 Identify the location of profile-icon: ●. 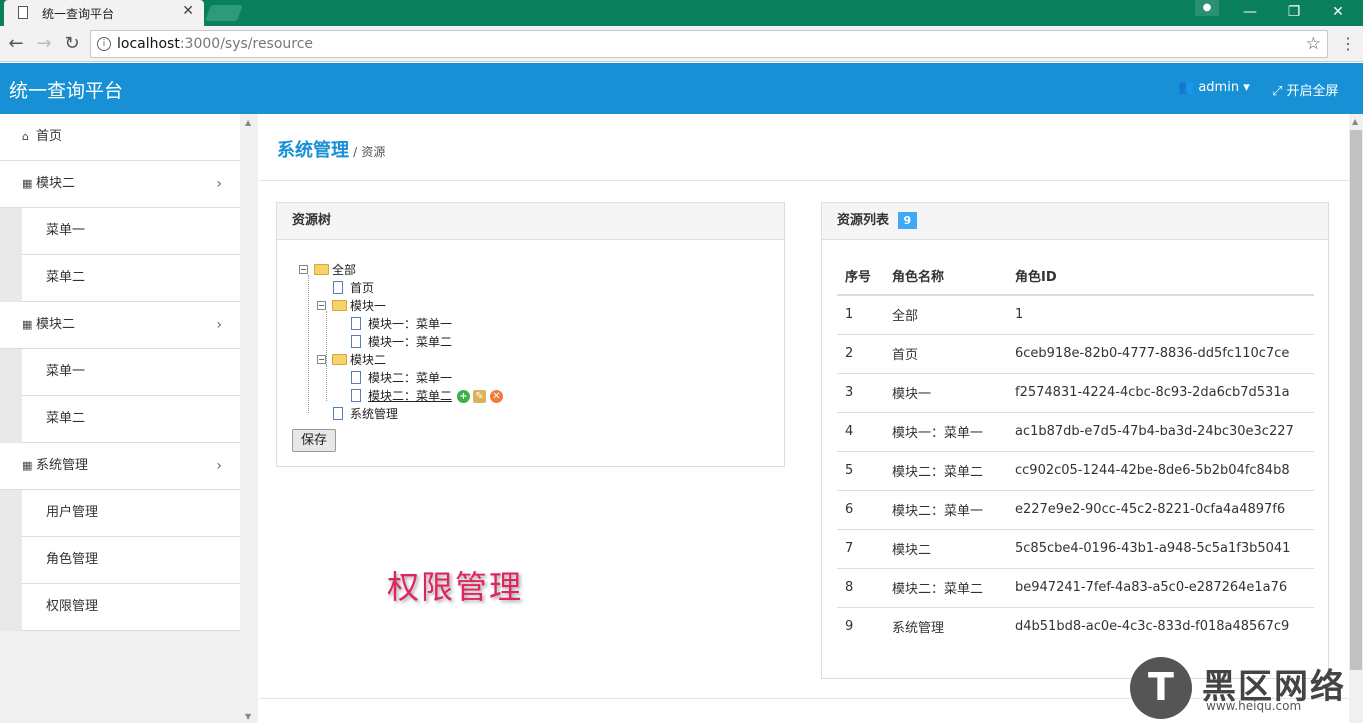
(1207, 8).